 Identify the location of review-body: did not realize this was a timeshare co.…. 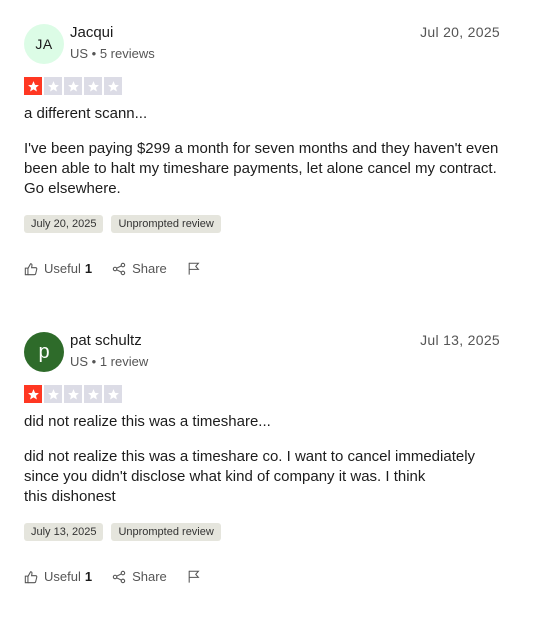
(265, 477).